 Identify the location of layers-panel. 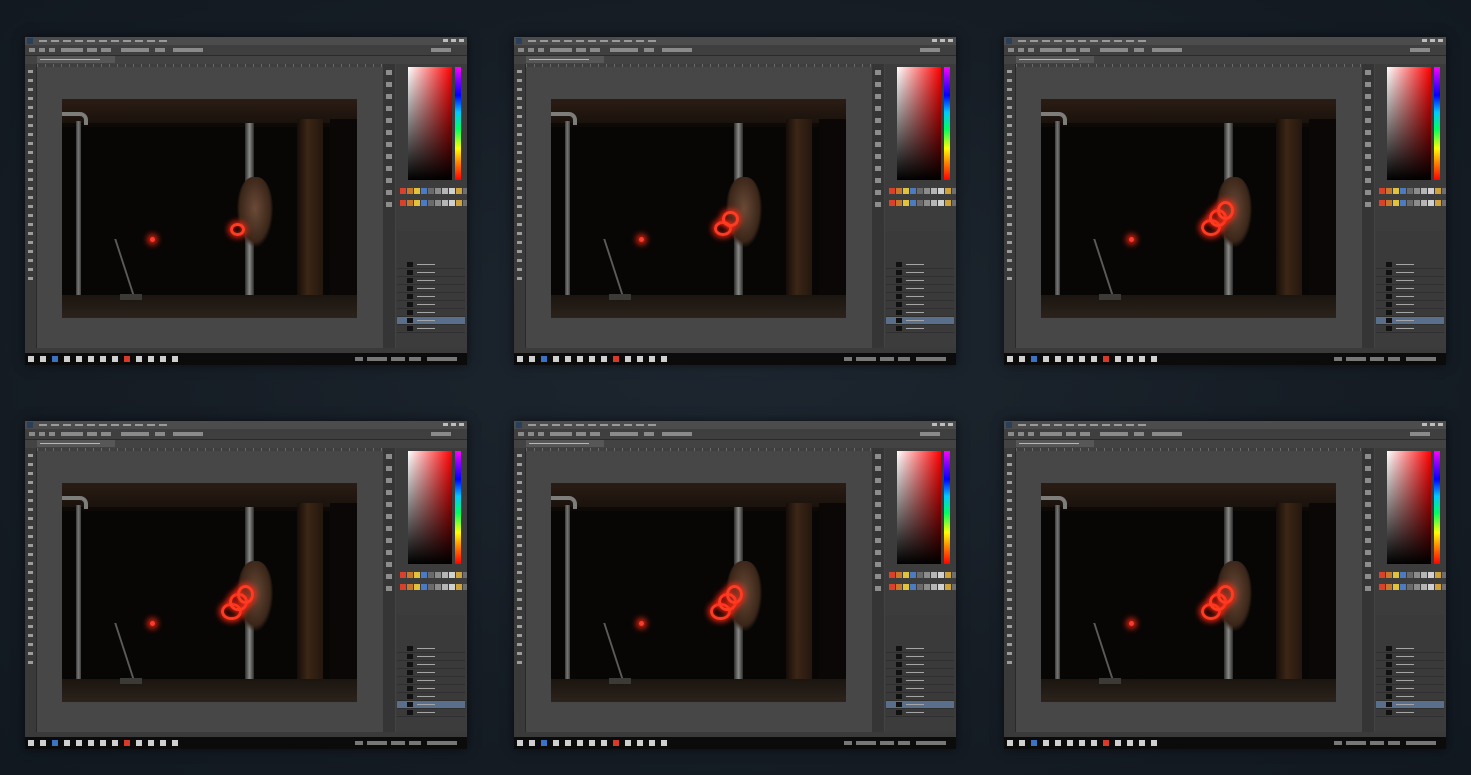
(1410, 666).